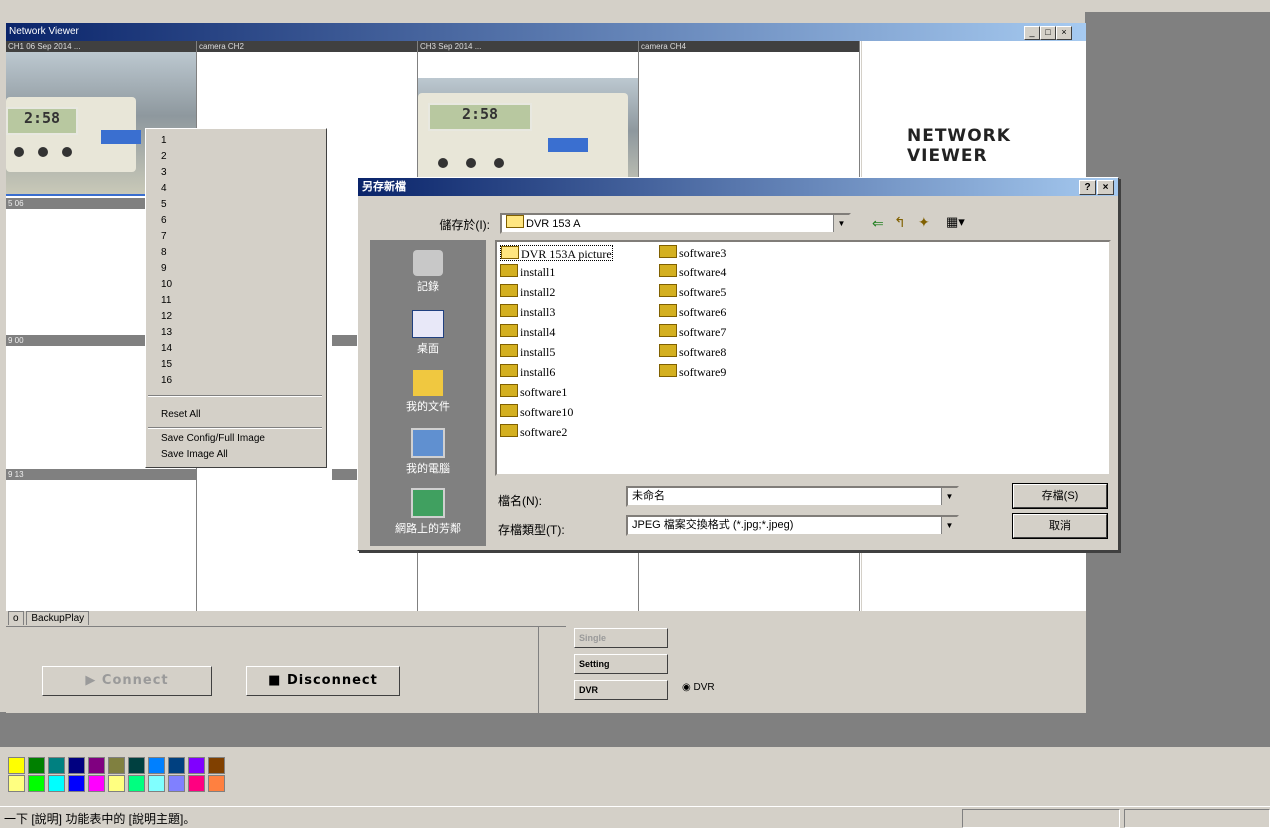 This screenshot has width=1270, height=828. I want to click on dialog-close-icon: ×, so click(1105, 187).